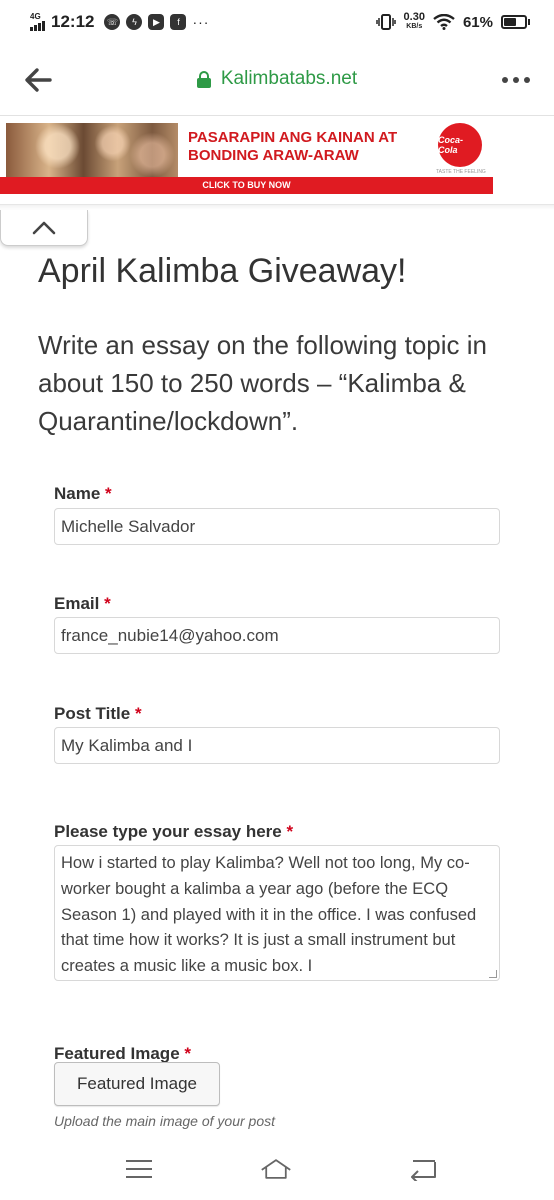  I want to click on vibrate-icon, so click(385, 22).